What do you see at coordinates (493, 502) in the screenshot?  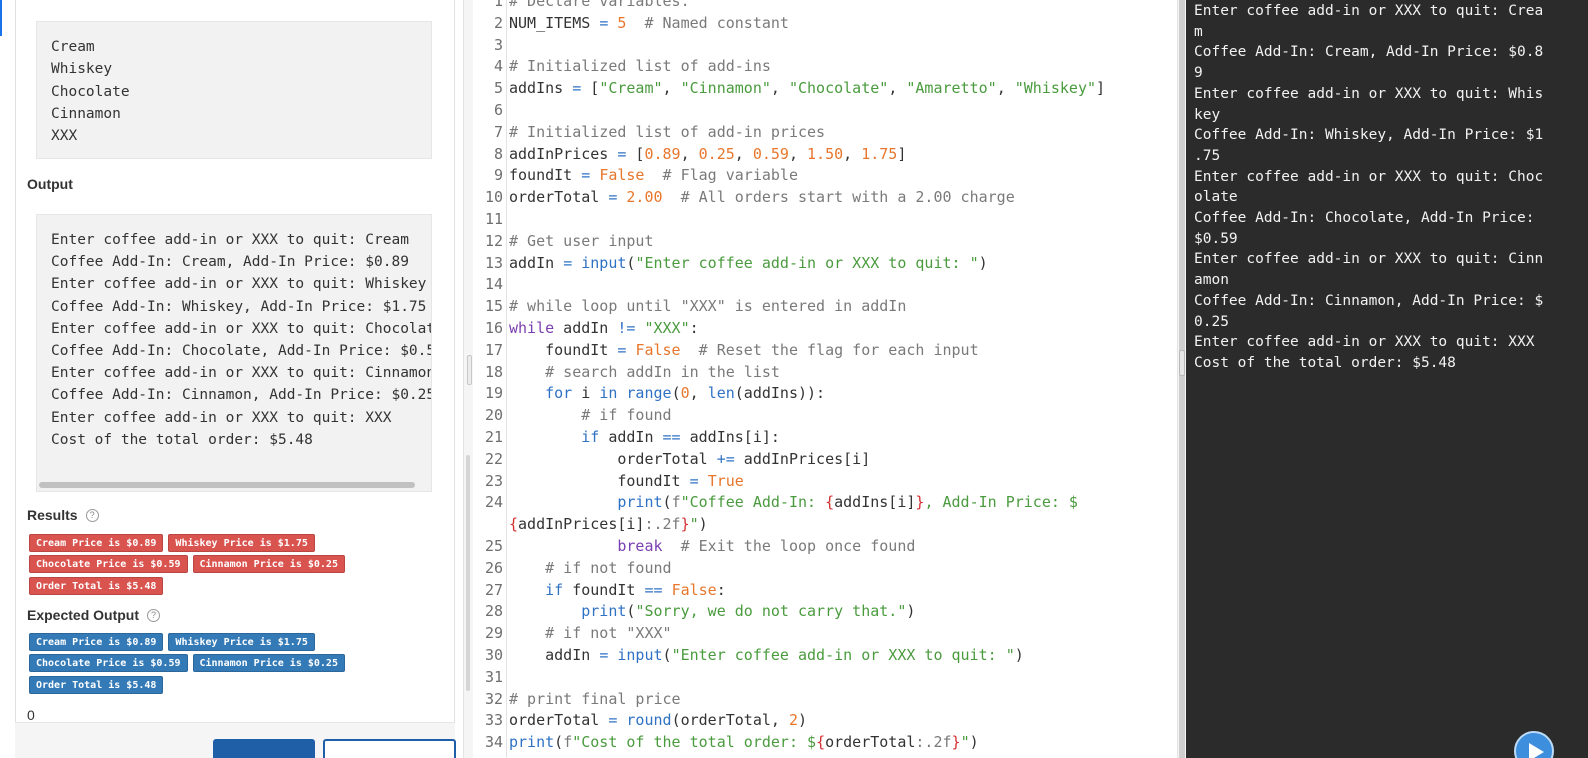 I see `line-number: 24` at bounding box center [493, 502].